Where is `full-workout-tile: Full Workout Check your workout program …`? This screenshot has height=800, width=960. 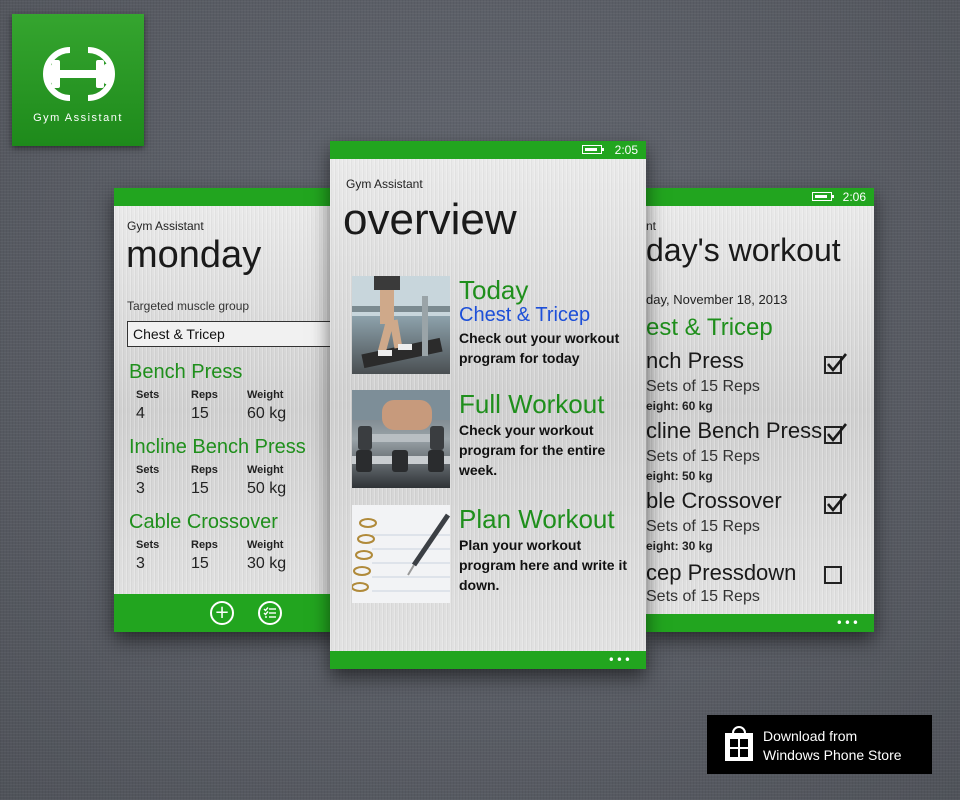 full-workout-tile: Full Workout Check your workout program … is located at coordinates (547, 435).